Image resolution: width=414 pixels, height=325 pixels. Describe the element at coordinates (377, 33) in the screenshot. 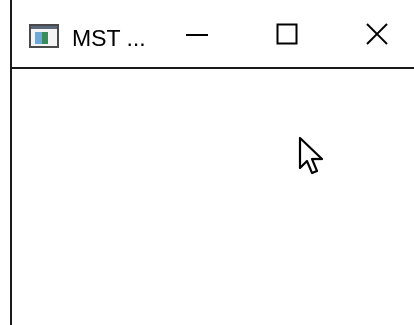

I see `close-icon` at that location.